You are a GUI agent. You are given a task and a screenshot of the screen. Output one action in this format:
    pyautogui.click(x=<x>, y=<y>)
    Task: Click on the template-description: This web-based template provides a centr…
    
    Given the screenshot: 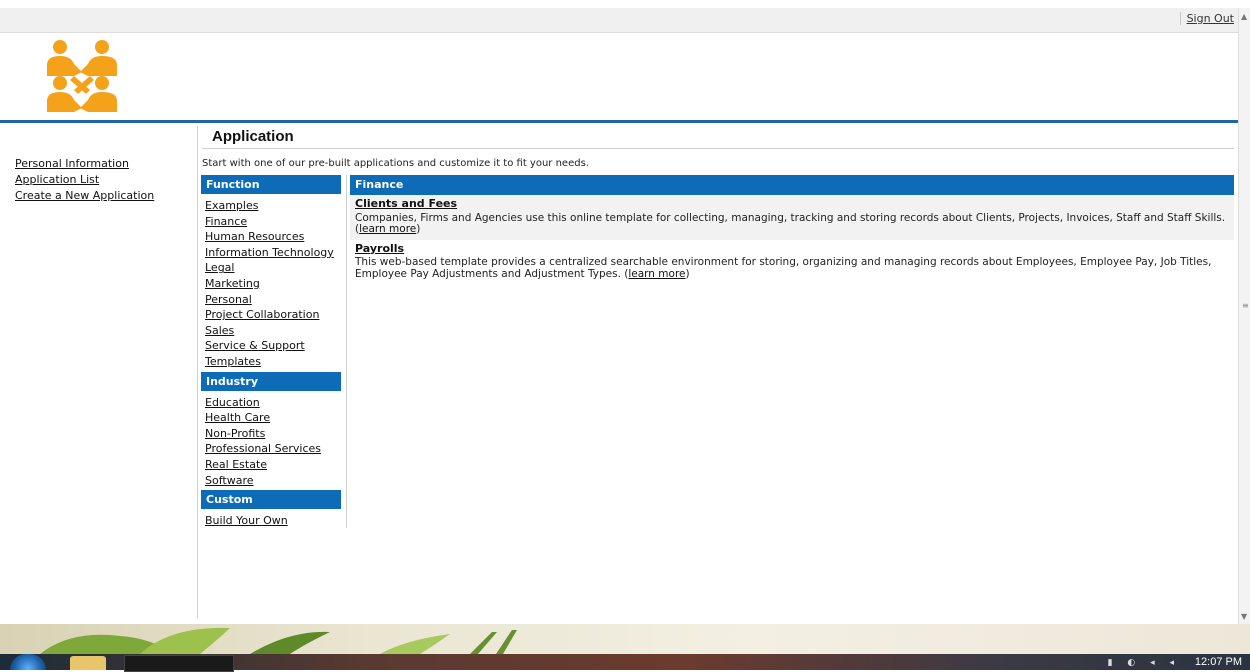 What is the action you would take?
    pyautogui.click(x=783, y=268)
    